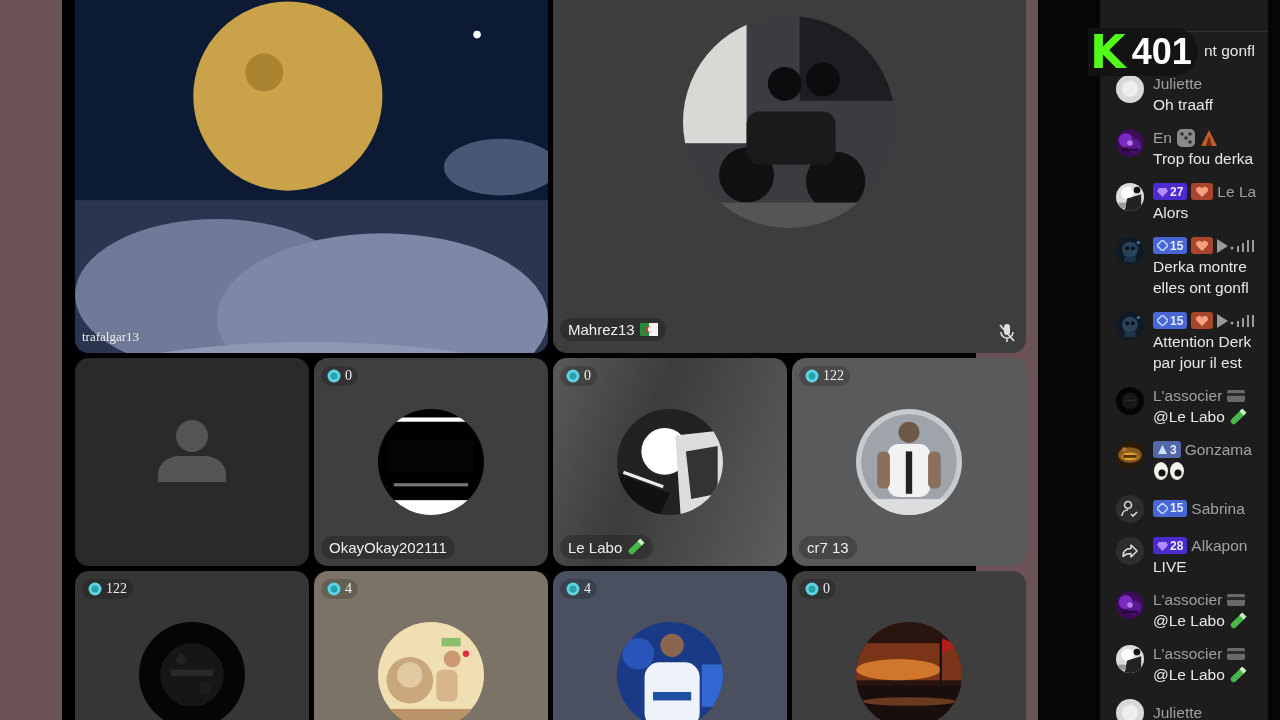 Image resolution: width=1280 pixels, height=720 pixels. What do you see at coordinates (1173, 449) in the screenshot?
I see `level-number: 3` at bounding box center [1173, 449].